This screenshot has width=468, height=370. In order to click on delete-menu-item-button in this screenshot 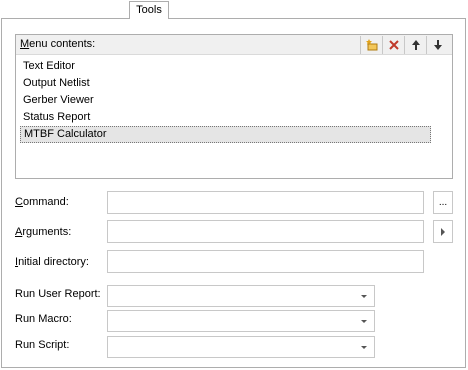, I will do `click(393, 45)`.